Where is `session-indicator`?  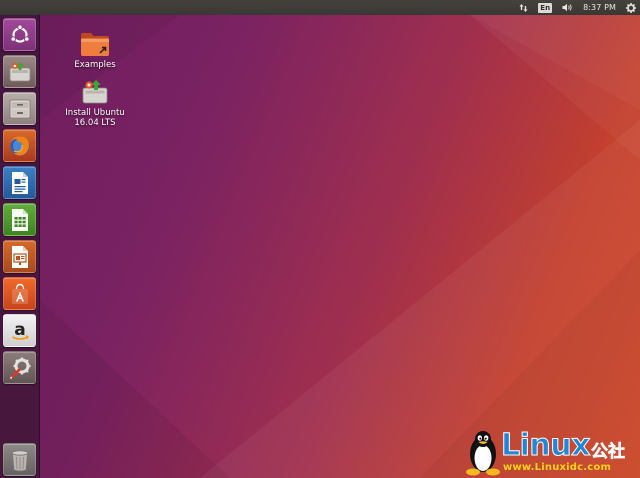
session-indicator is located at coordinates (630, 7).